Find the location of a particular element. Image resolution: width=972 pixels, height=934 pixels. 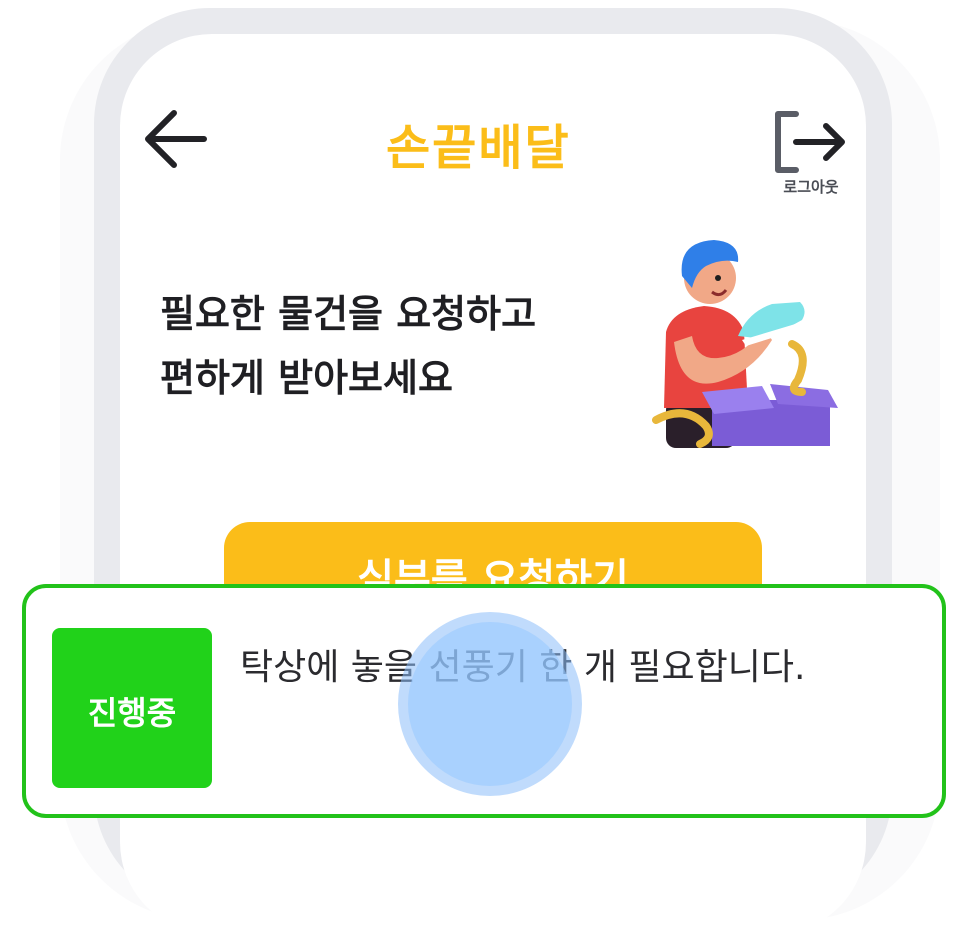

touch-indicator-inner is located at coordinates (490, 704).